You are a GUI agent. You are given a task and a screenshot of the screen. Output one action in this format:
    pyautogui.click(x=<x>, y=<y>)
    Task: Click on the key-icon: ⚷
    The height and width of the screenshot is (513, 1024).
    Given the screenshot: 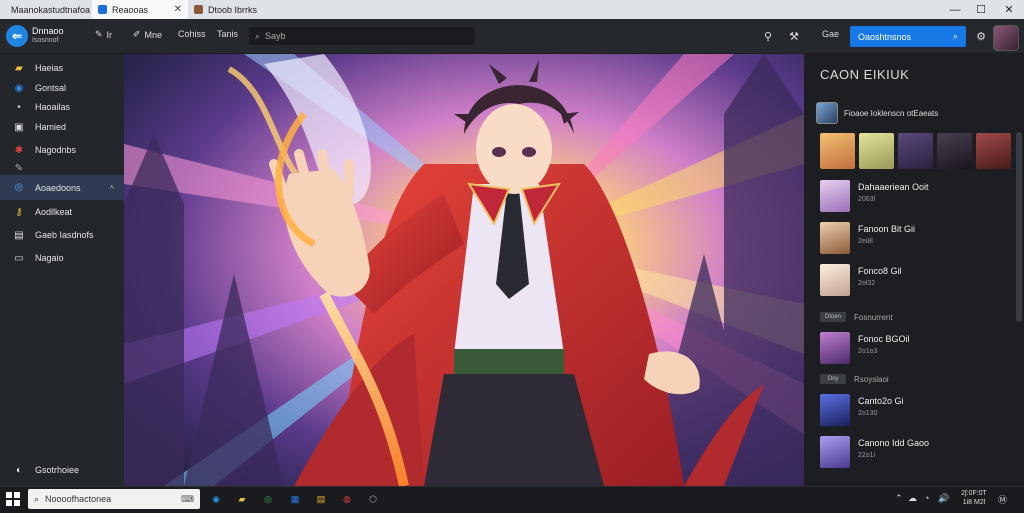 What is the action you would take?
    pyautogui.click(x=19, y=212)
    